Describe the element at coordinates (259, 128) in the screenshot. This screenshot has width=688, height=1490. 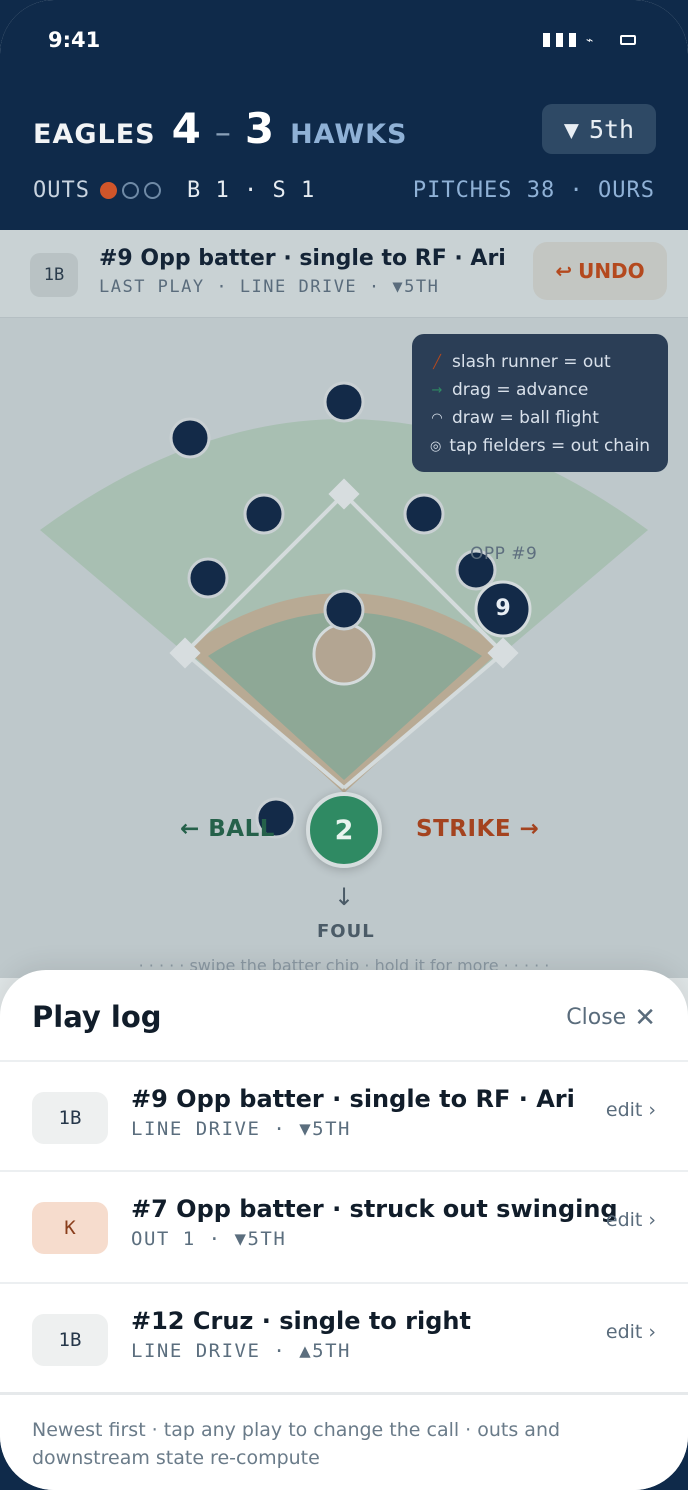
I see `away-score: 3` at that location.